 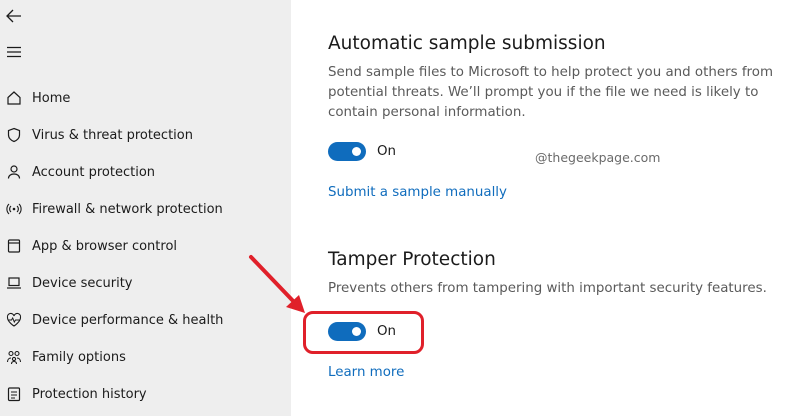 What do you see at coordinates (14, 357) in the screenshot?
I see `family-icon` at bounding box center [14, 357].